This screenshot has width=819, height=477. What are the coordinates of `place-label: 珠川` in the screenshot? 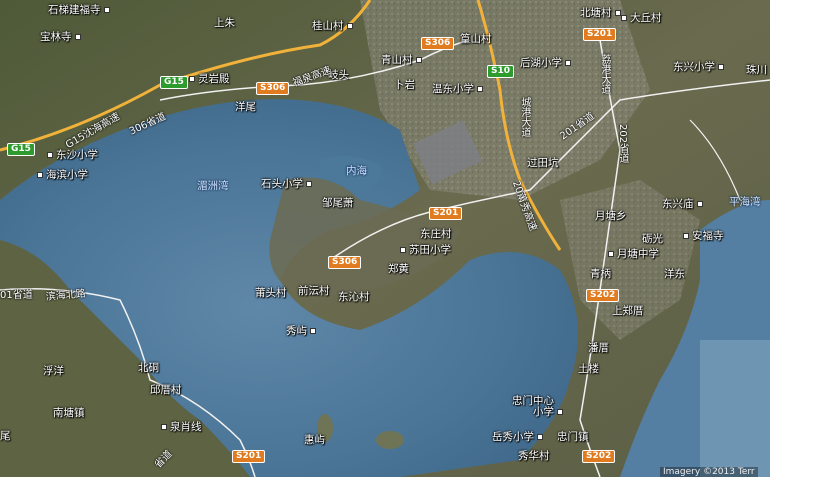 It's located at (756, 70).